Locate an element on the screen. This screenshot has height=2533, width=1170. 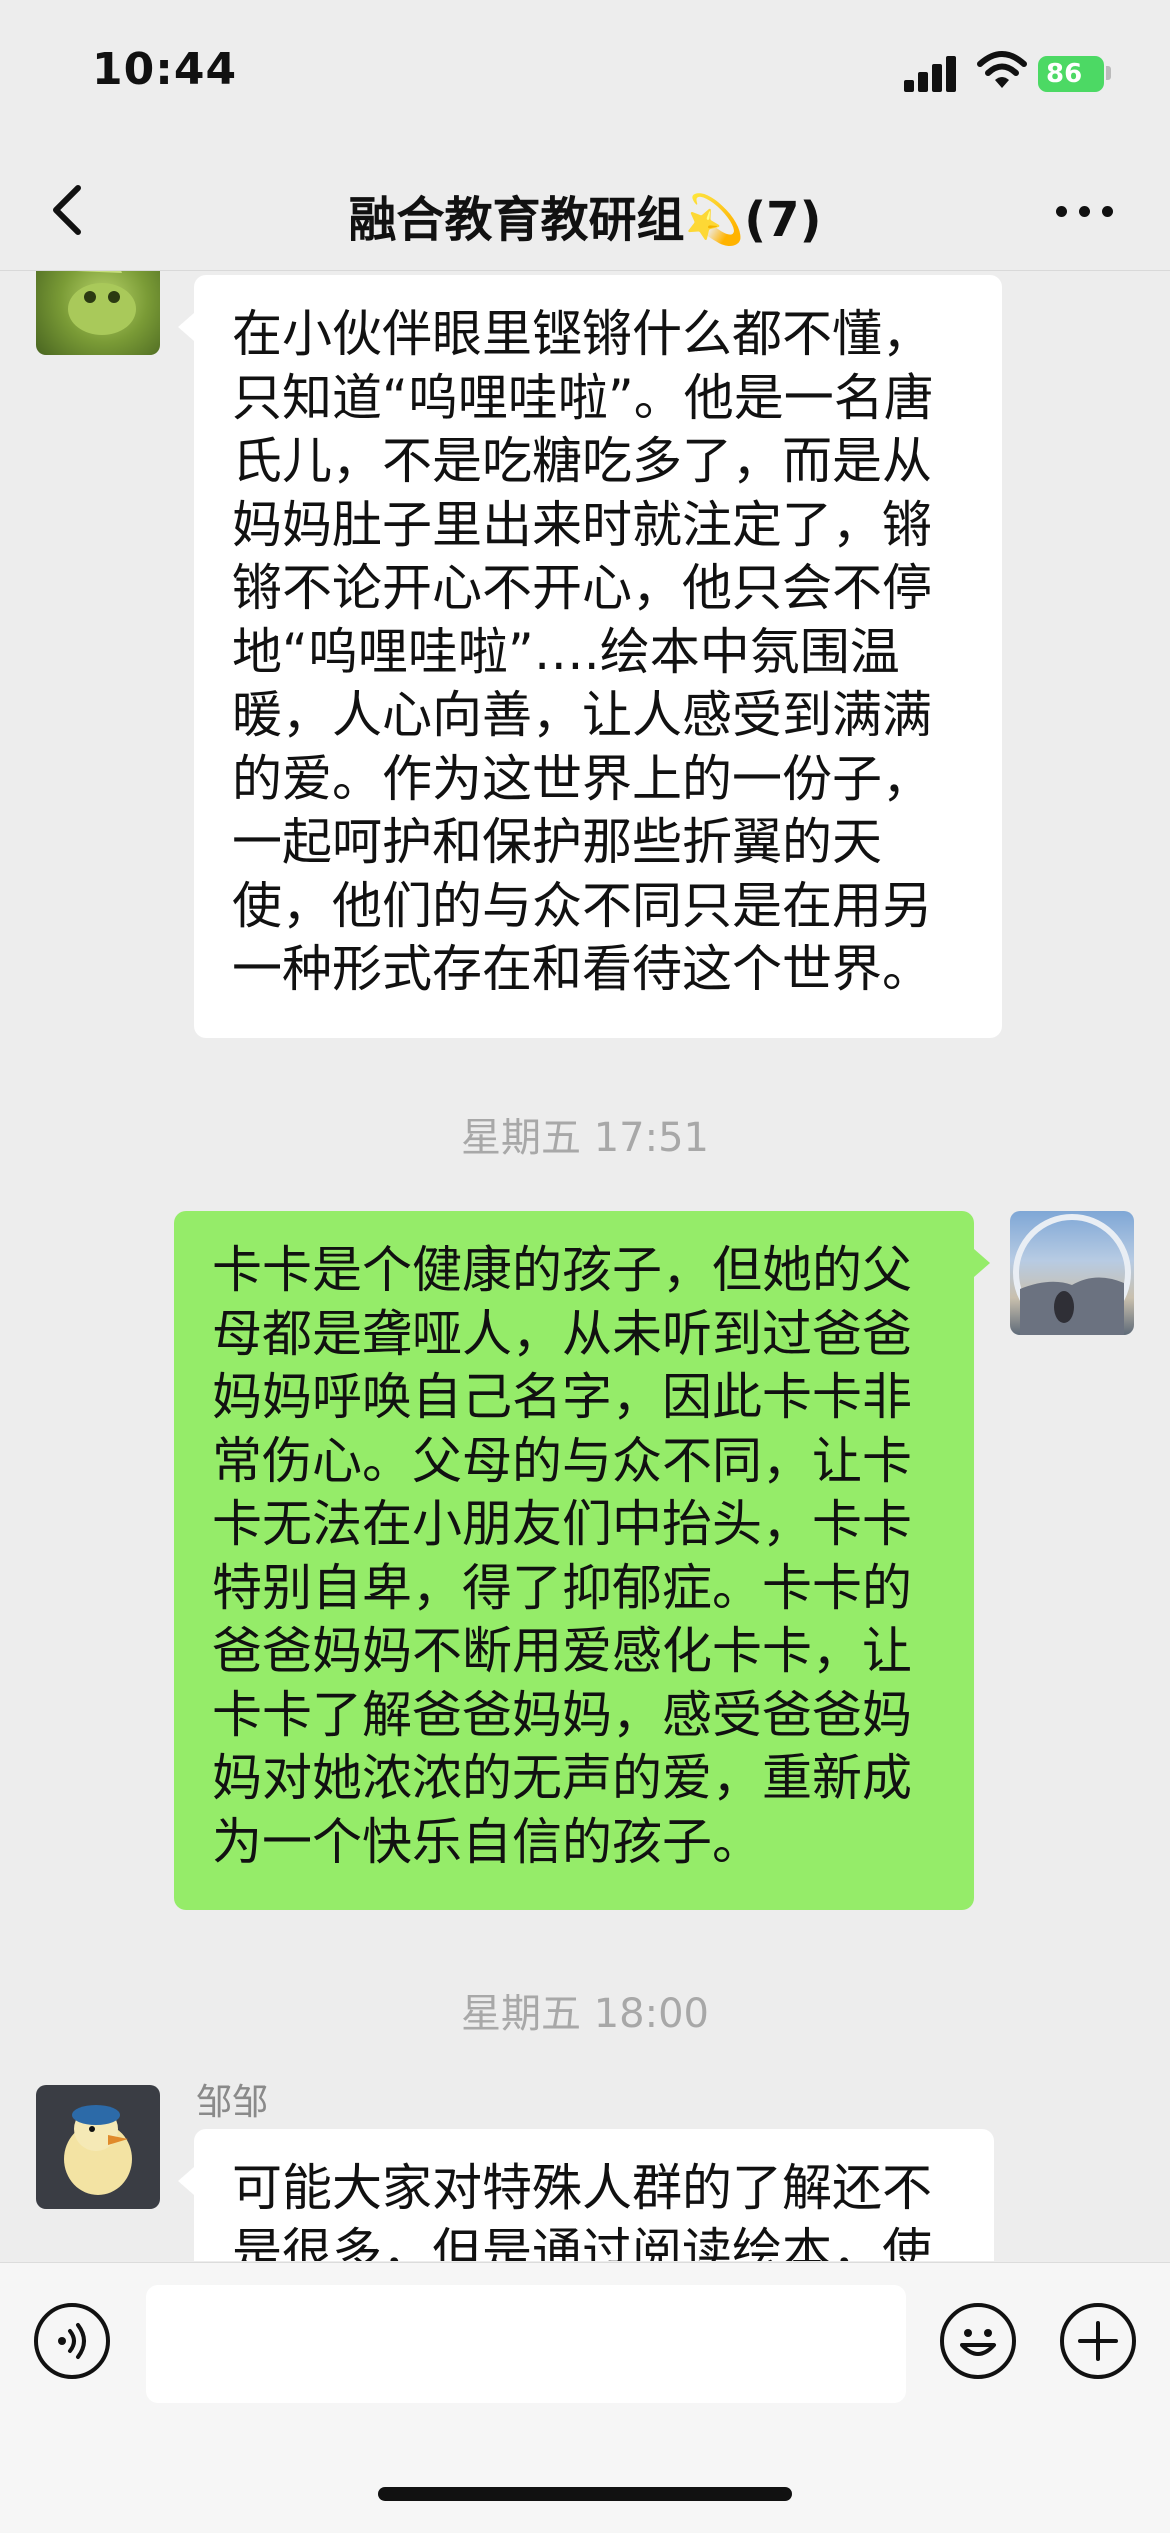
sender-name: 邹邹 is located at coordinates (232, 2102).